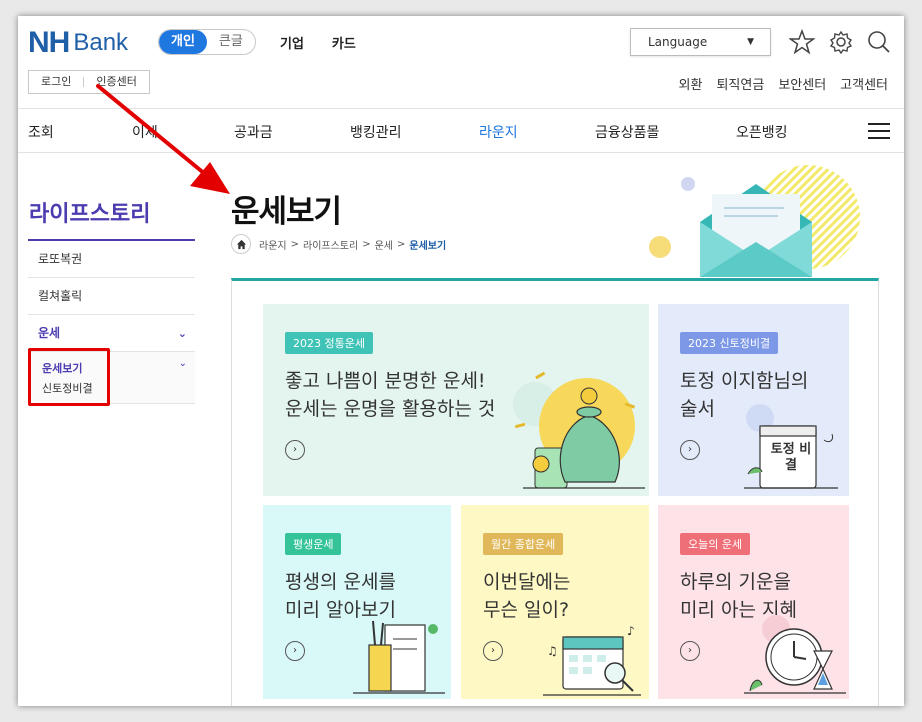  What do you see at coordinates (579, 430) in the screenshot?
I see `money-bag-icon` at bounding box center [579, 430].